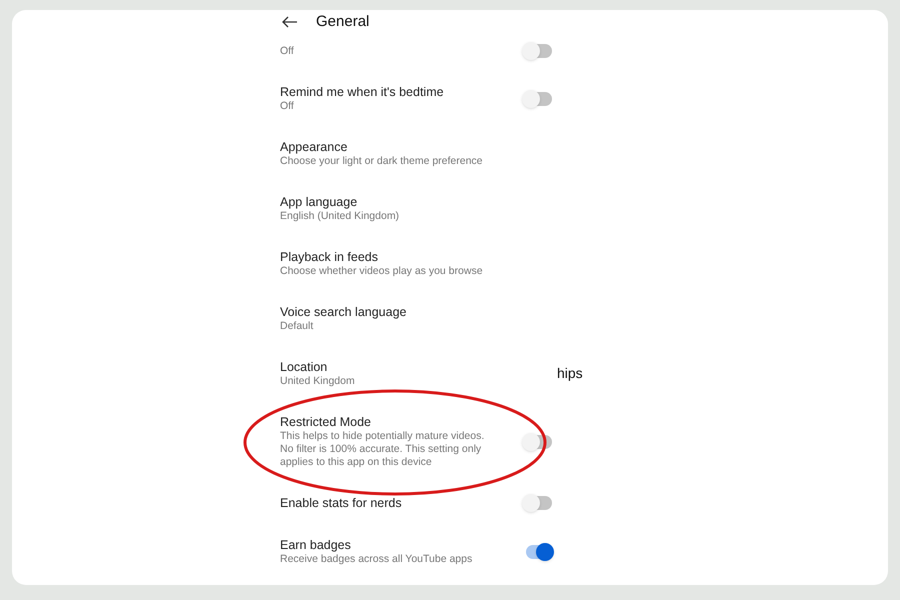 This screenshot has width=900, height=600. Describe the element at coordinates (326, 422) in the screenshot. I see `setting-title: Restricted Mode` at that location.